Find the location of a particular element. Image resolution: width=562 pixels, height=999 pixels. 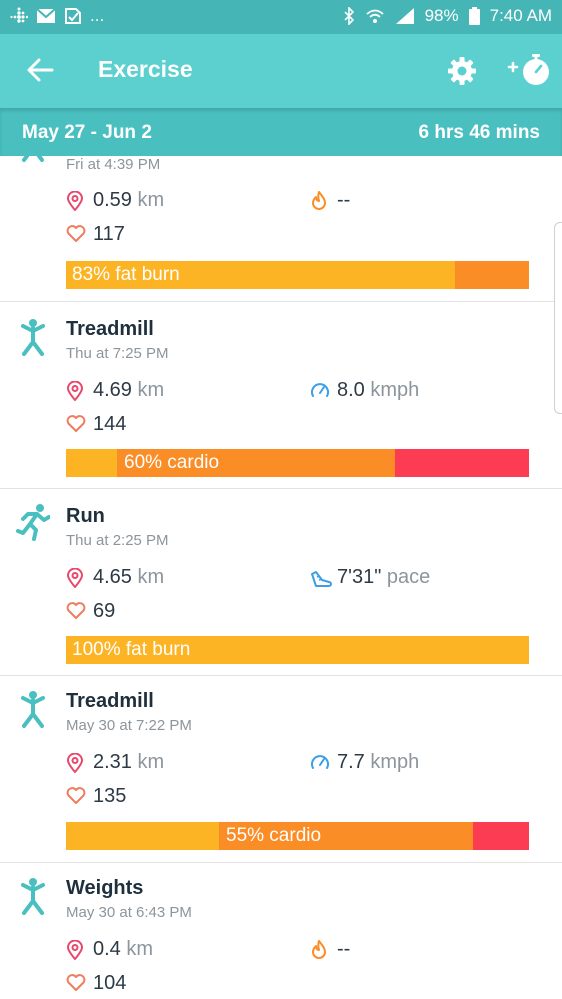

distance-stat: 4.65 km is located at coordinates (115, 577).